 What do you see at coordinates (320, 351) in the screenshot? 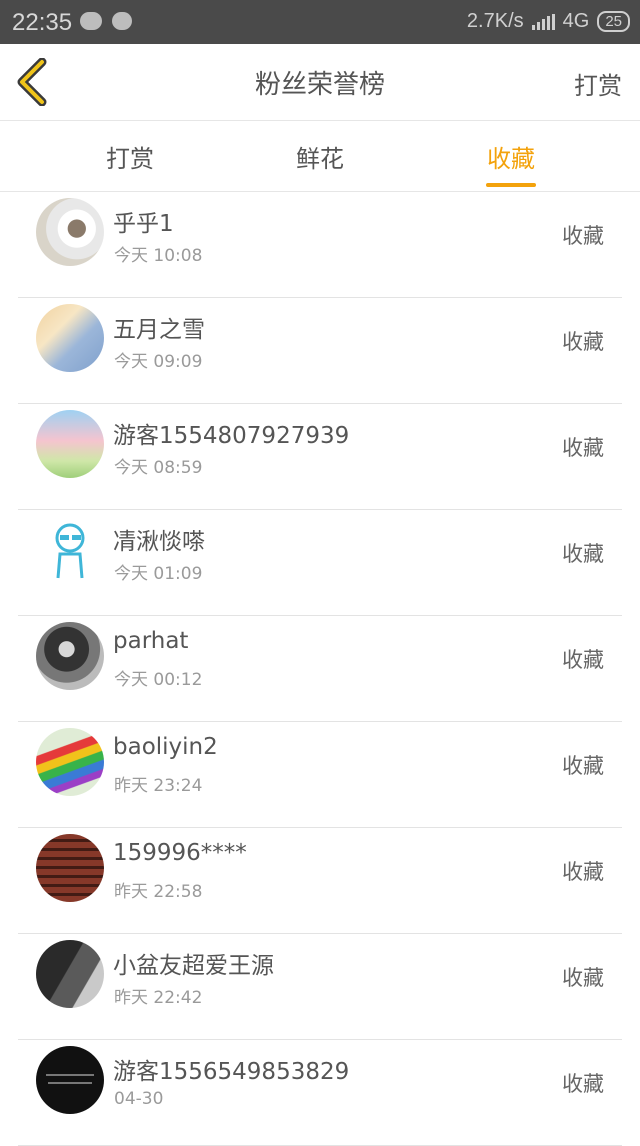
I see `list-item: 五月之雪 今天 09:09 收藏` at bounding box center [320, 351].